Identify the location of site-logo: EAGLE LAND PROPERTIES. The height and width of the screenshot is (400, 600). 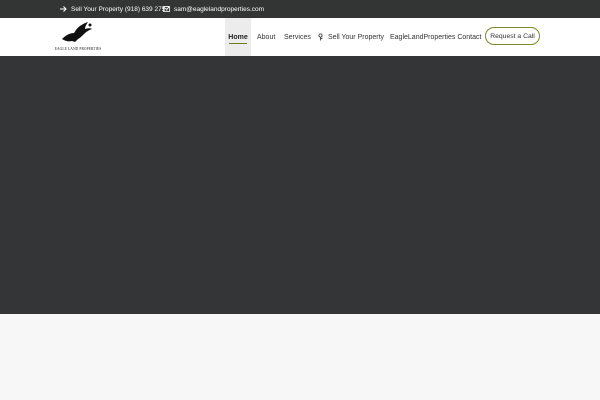
(78, 37).